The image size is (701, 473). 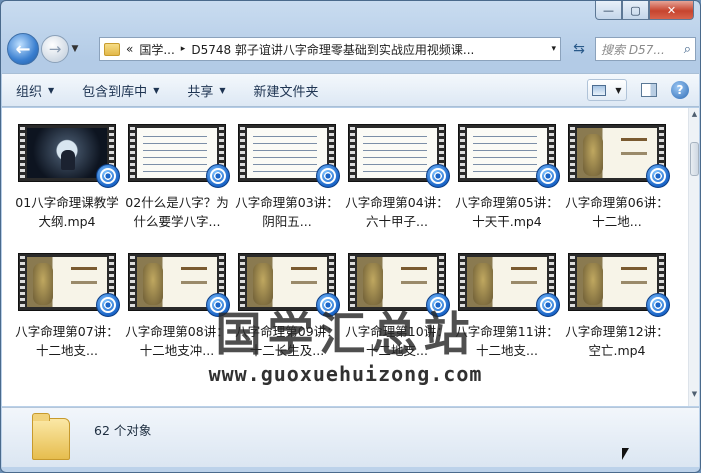 What do you see at coordinates (671, 10) in the screenshot?
I see `close-button: ✕` at bounding box center [671, 10].